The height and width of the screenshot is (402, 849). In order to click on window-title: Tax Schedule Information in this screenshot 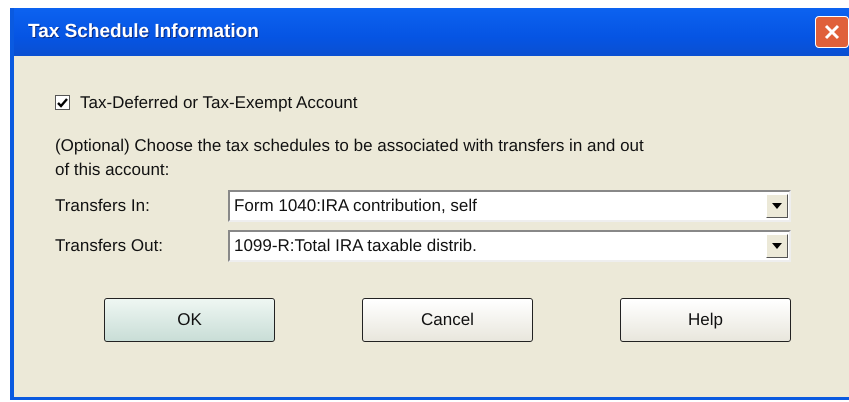, I will do `click(143, 32)`.